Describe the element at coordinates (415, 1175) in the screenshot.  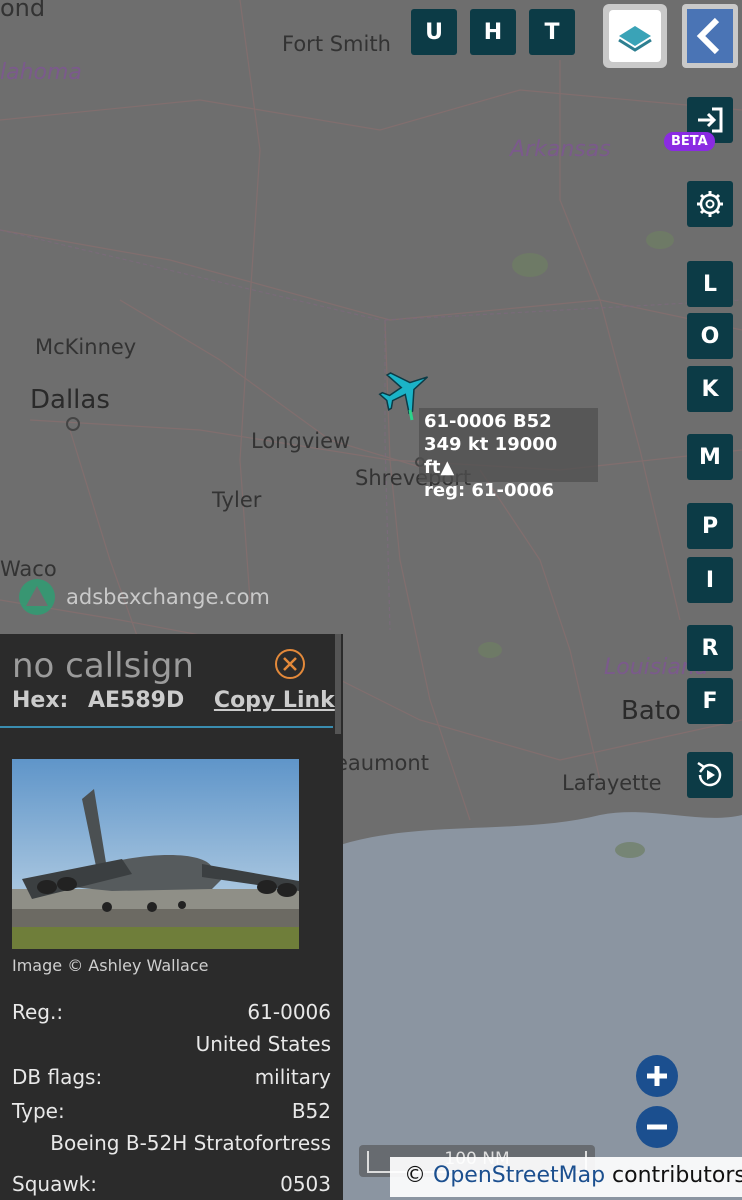
I see `copyright-symbol: ©` at that location.